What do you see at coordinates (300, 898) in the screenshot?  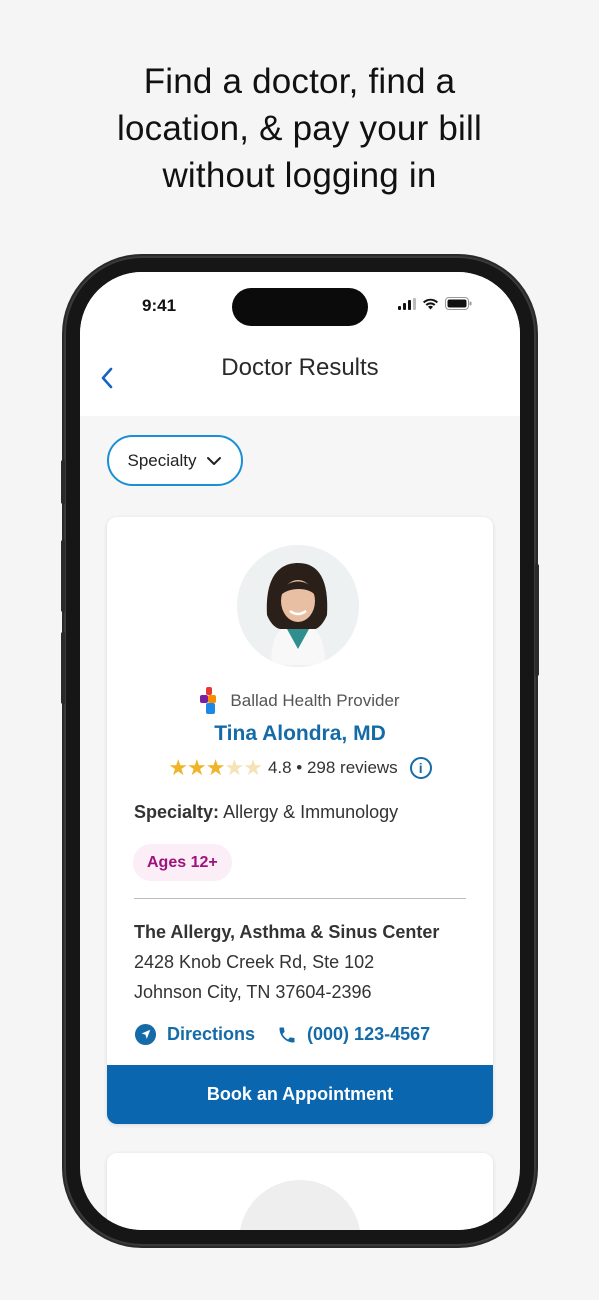 I see `divider` at bounding box center [300, 898].